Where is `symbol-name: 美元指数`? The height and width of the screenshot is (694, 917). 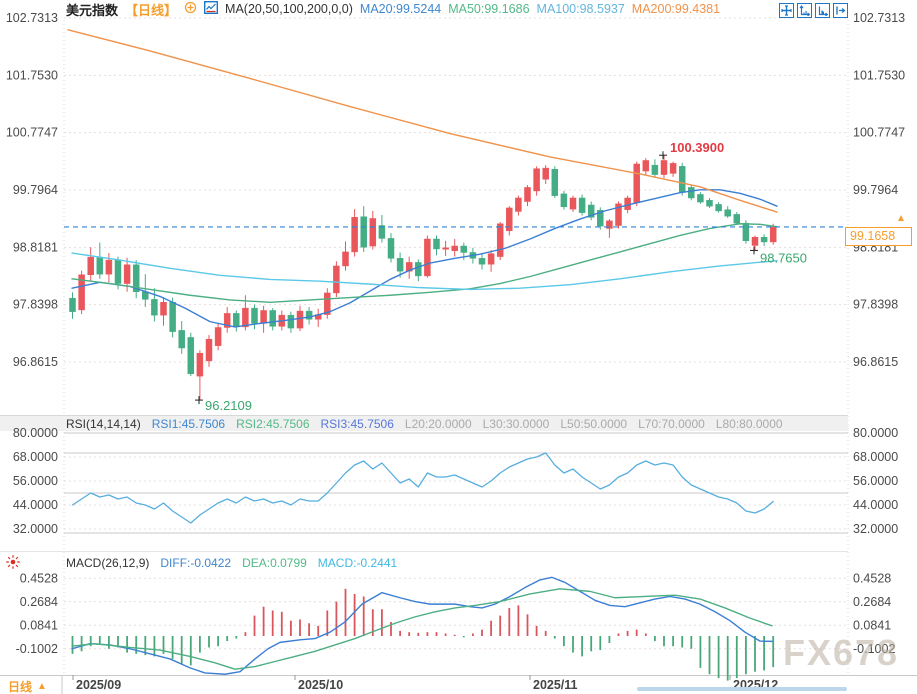 symbol-name: 美元指数 is located at coordinates (92, 10).